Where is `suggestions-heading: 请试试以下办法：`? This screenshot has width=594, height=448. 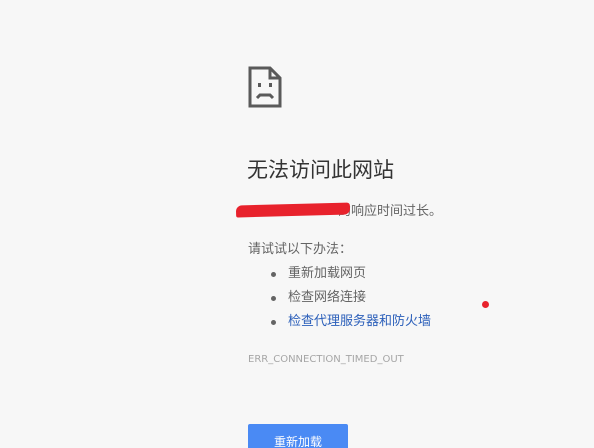
suggestions-heading: 请试试以下办法： is located at coordinates (300, 249).